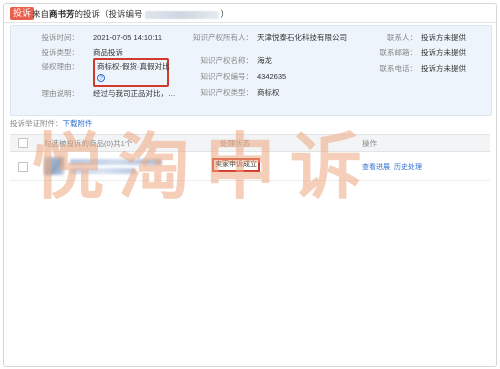  I want to click on ip-name-value: 海龙, so click(264, 60).